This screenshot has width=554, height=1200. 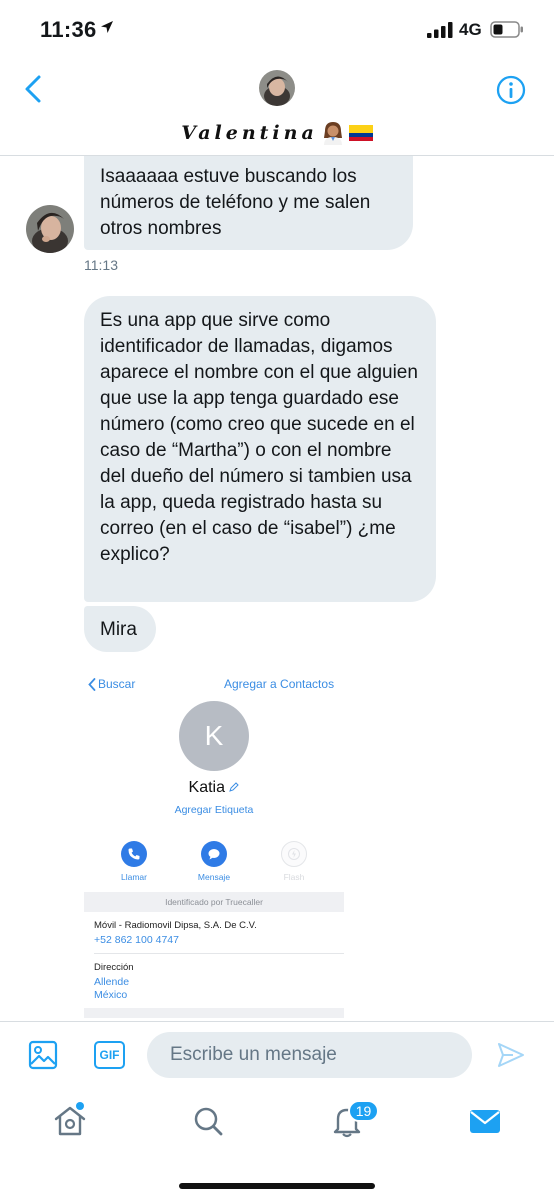 I want to click on notification-badge: 19, so click(x=363, y=1111).